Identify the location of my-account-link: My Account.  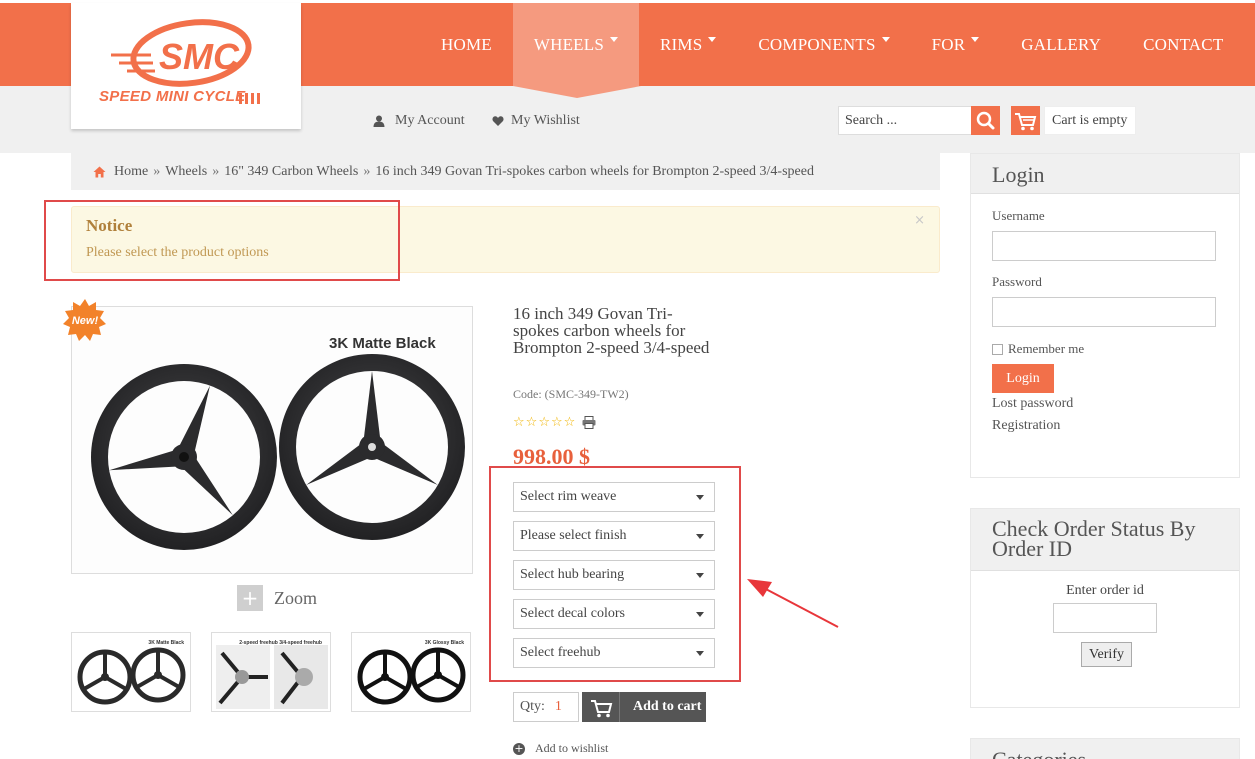
(419, 121).